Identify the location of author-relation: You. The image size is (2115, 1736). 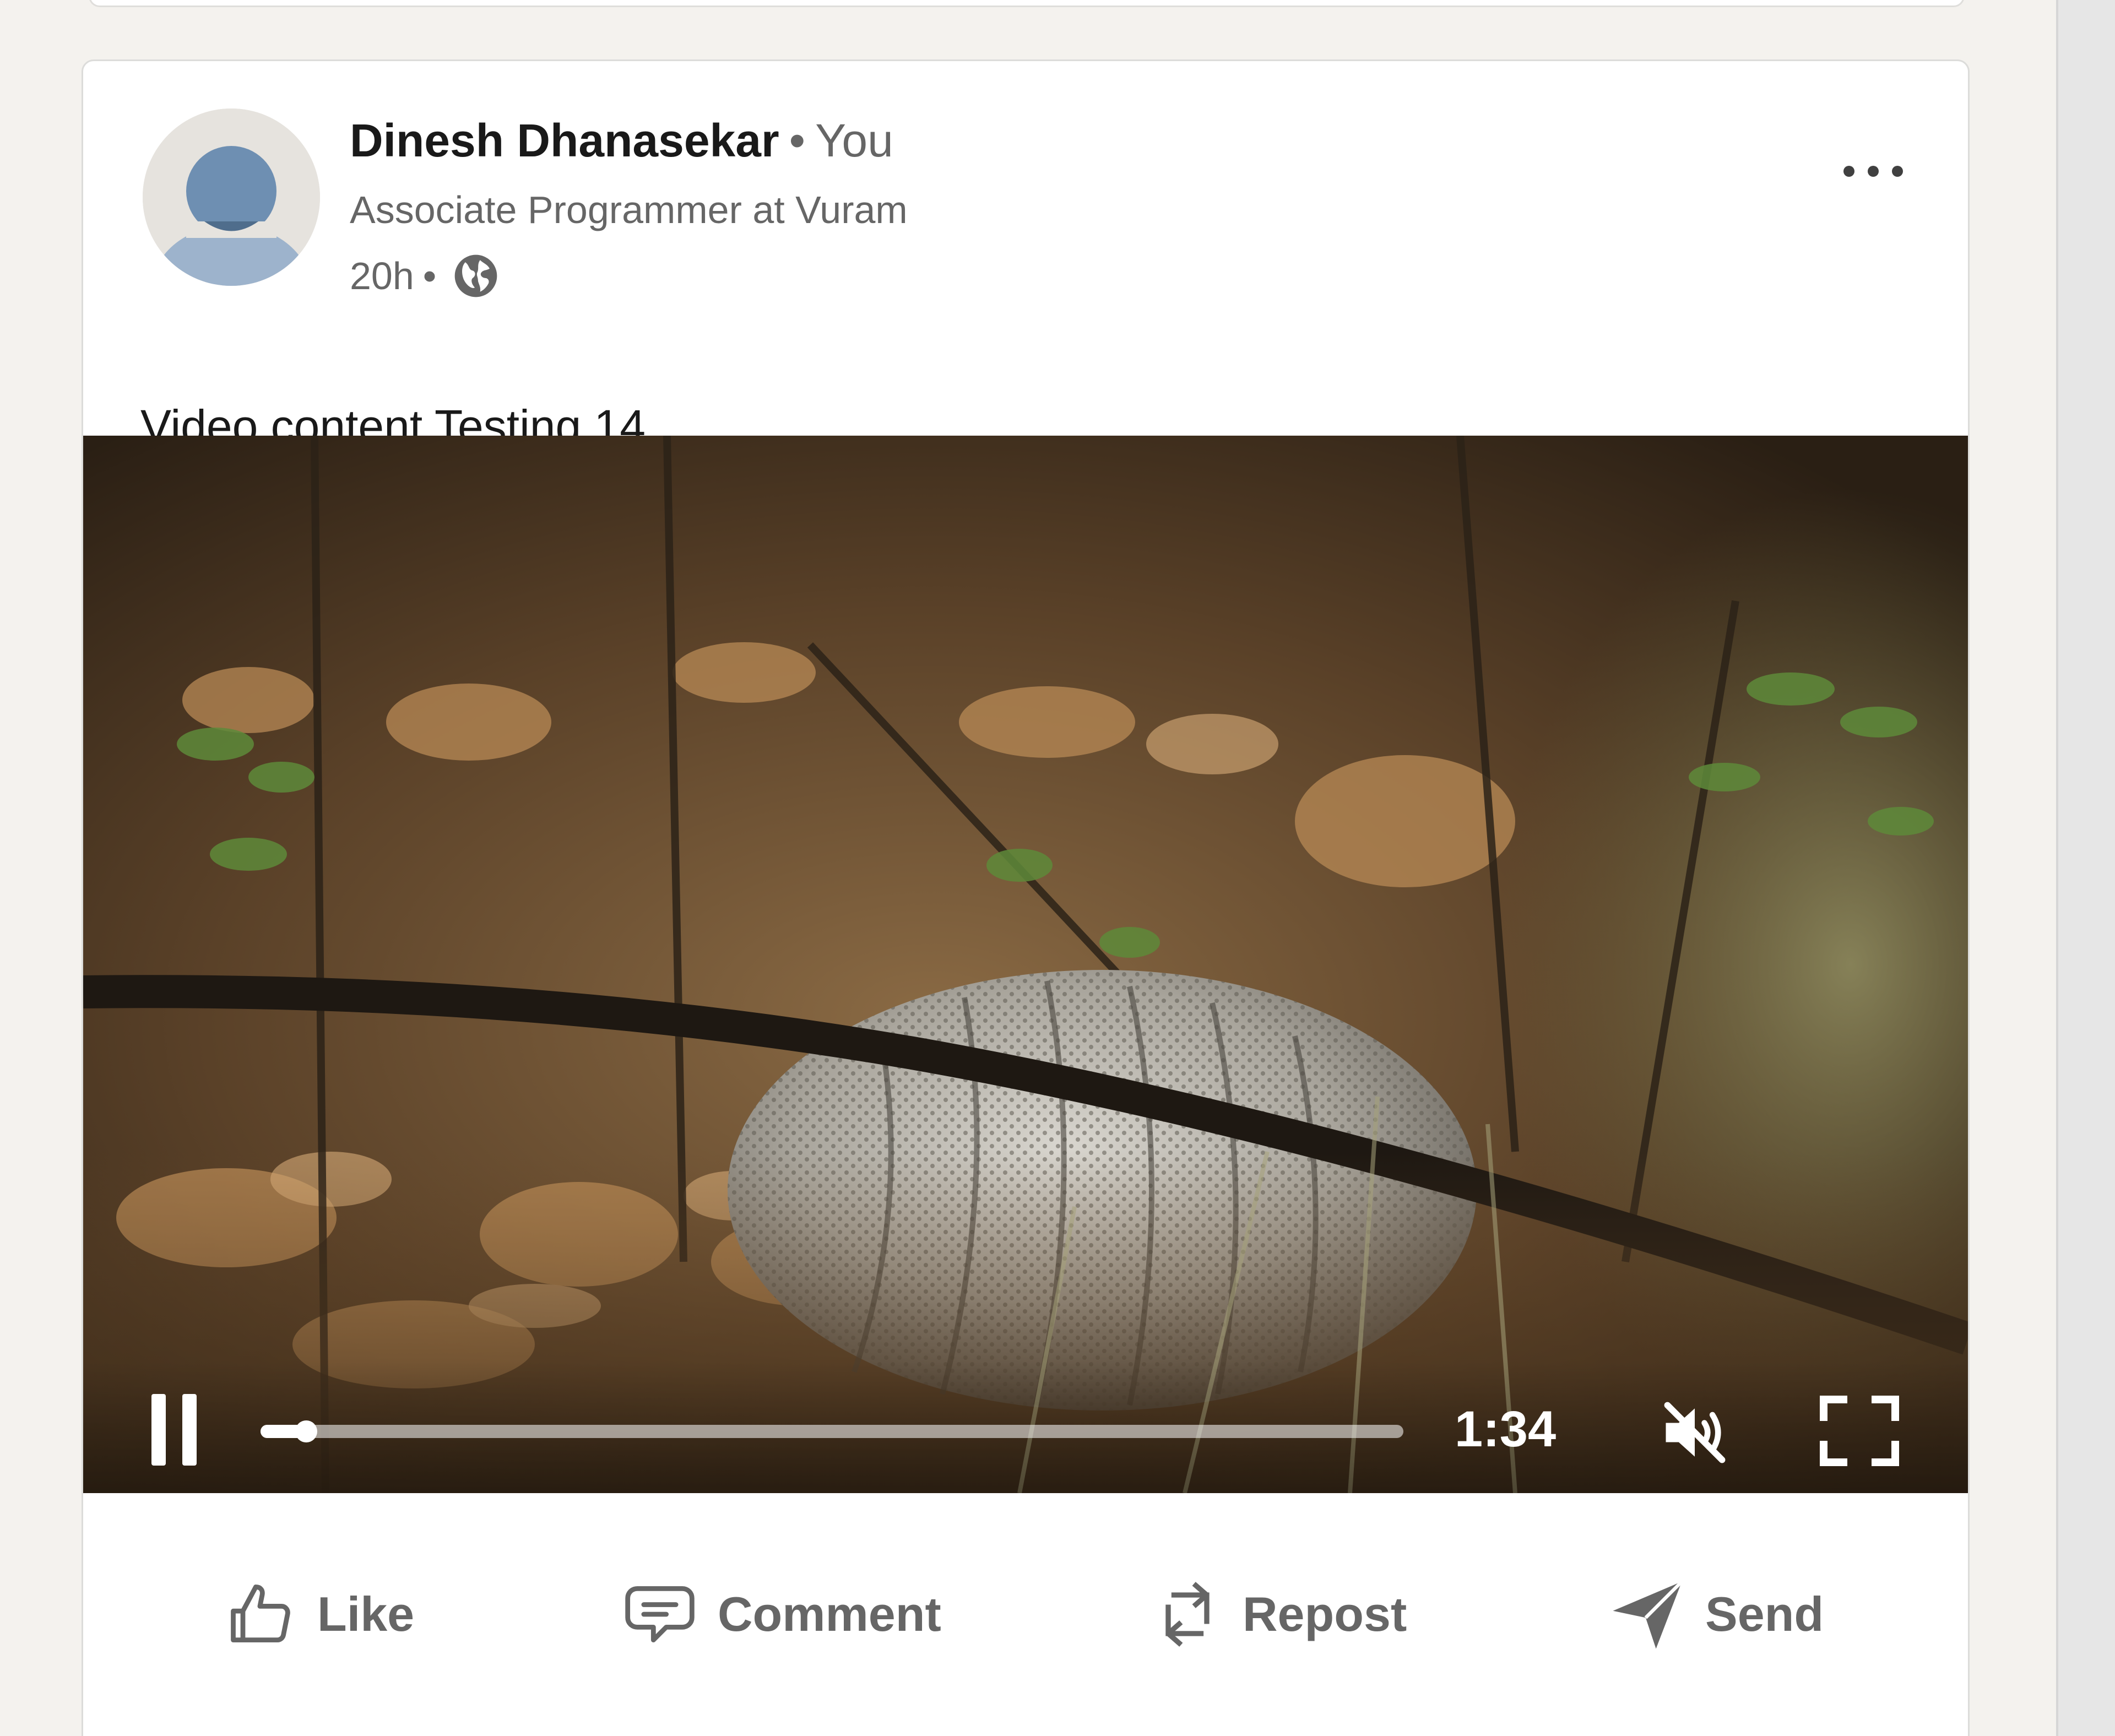
(854, 140).